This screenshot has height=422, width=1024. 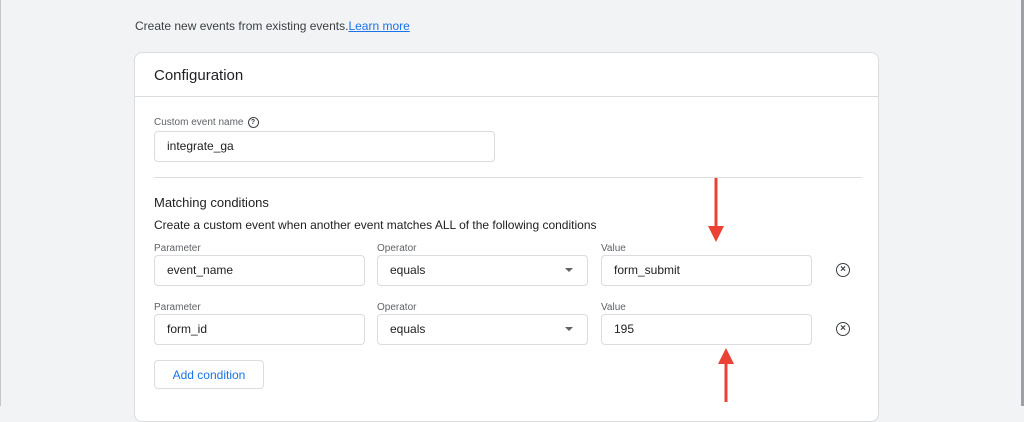 What do you see at coordinates (259, 270) in the screenshot?
I see `parameter-input: event_name` at bounding box center [259, 270].